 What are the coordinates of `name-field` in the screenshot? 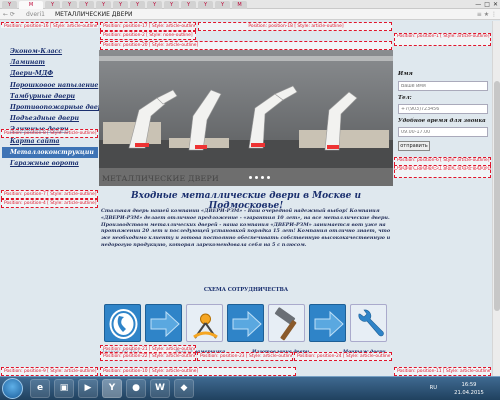 It's located at (443, 86).